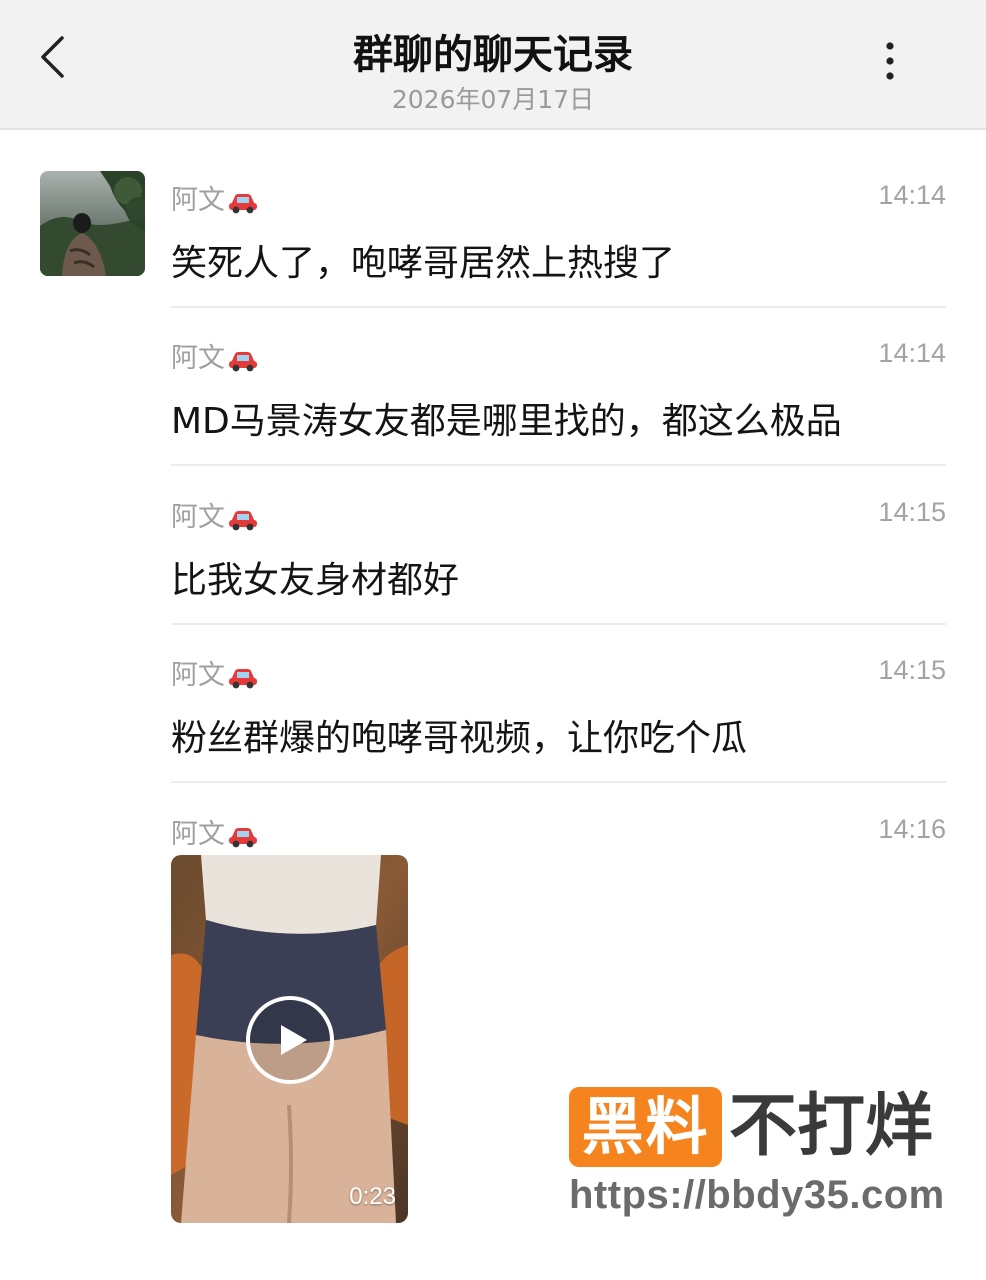 Image resolution: width=986 pixels, height=1280 pixels. I want to click on chat-message: 阿文 14:15 粉丝群爆的咆哮哥视频，让你吃个瓜, so click(558, 718).